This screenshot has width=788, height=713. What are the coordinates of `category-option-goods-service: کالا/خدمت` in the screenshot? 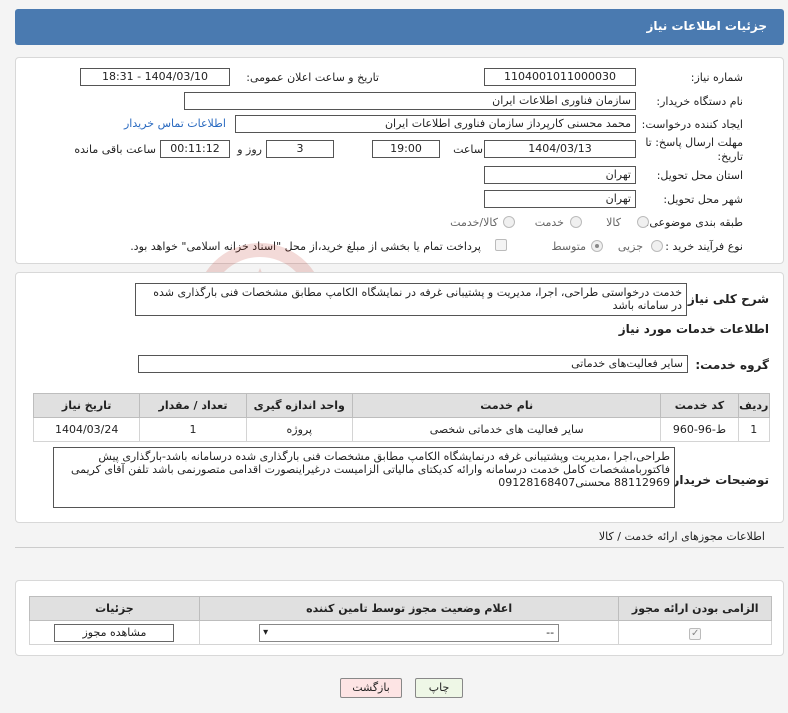 It's located at (474, 222).